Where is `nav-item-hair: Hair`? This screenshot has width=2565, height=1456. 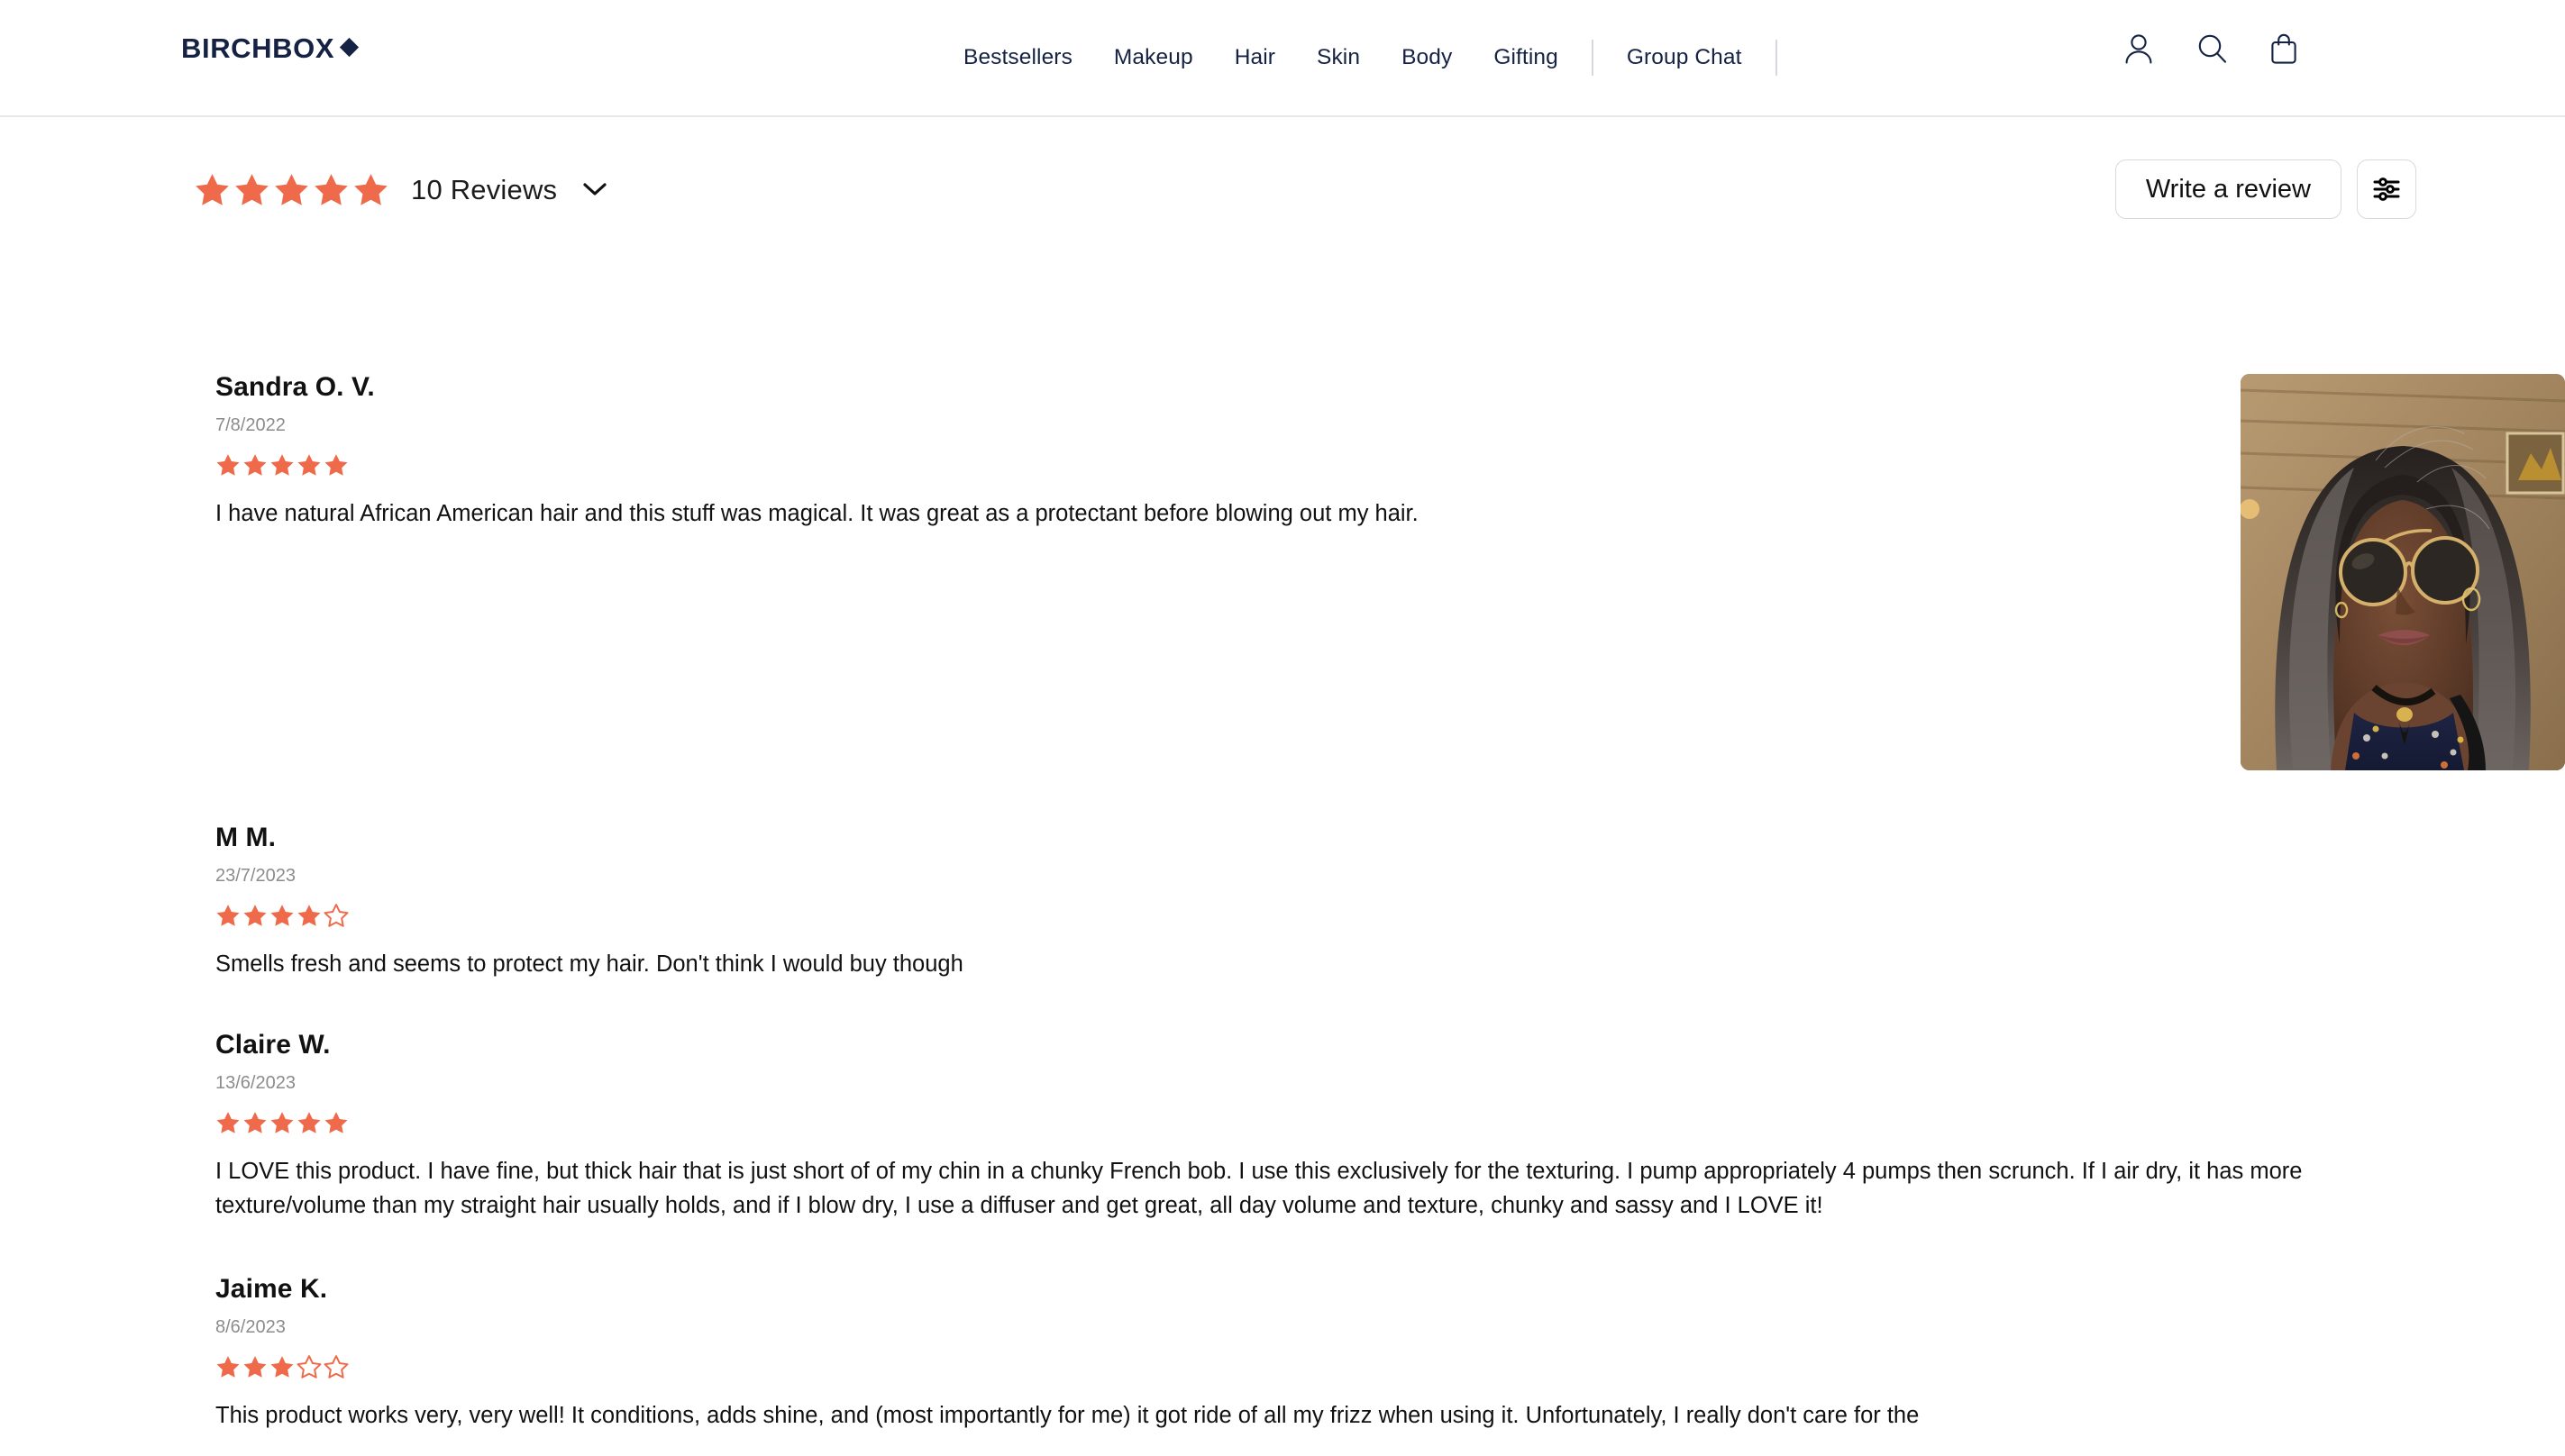
nav-item-hair: Hair is located at coordinates (1255, 58).